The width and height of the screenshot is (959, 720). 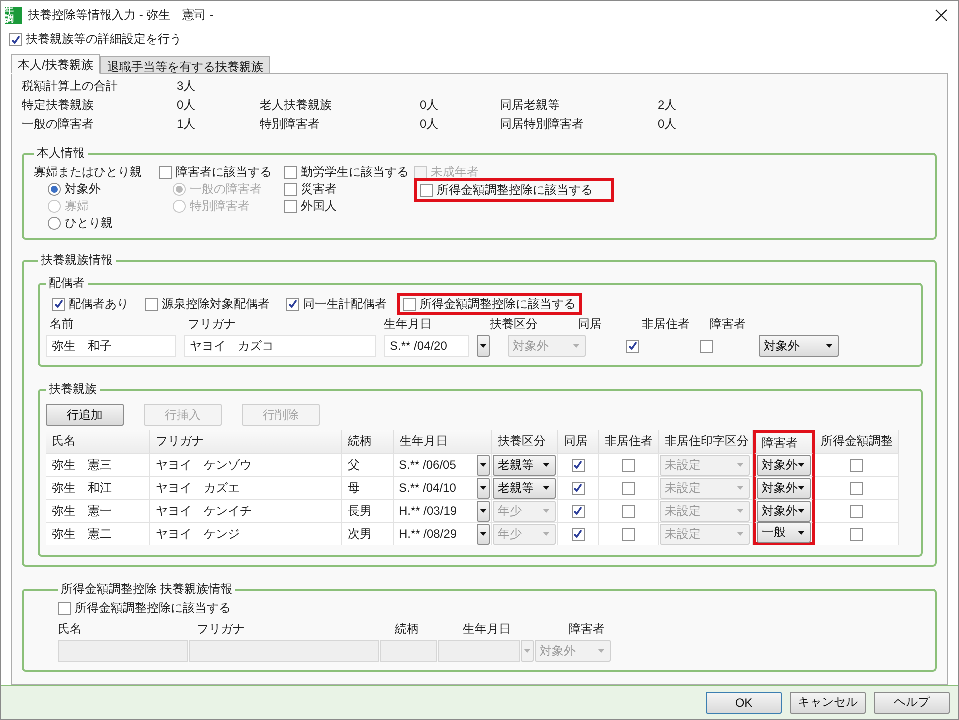 What do you see at coordinates (525, 441) in the screenshot?
I see `column-header: 扶養区分` at bounding box center [525, 441].